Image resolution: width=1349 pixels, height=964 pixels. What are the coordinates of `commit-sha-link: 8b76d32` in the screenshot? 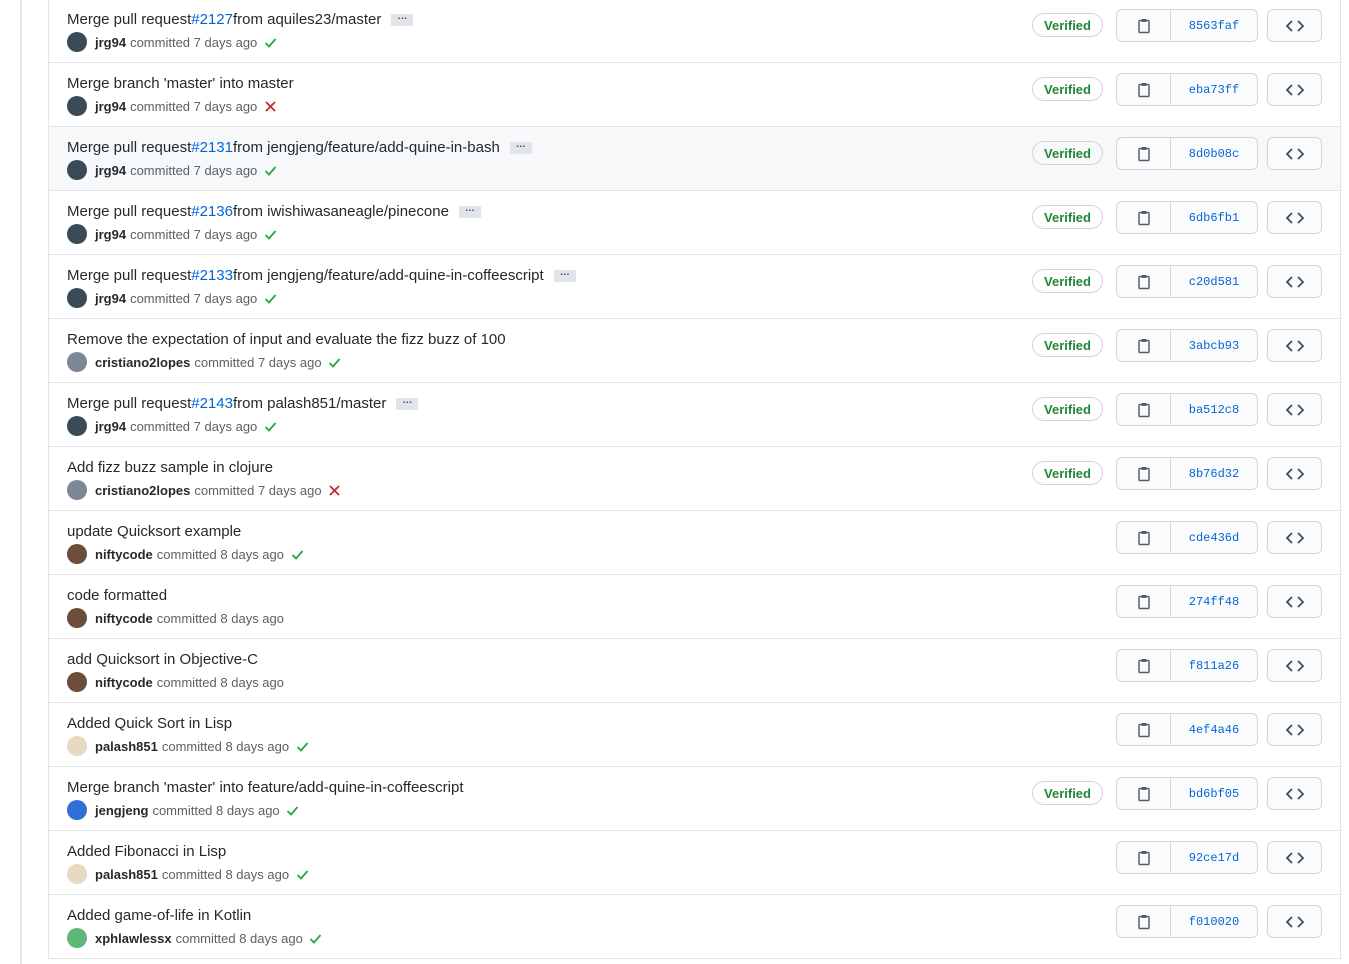 It's located at (1214, 473).